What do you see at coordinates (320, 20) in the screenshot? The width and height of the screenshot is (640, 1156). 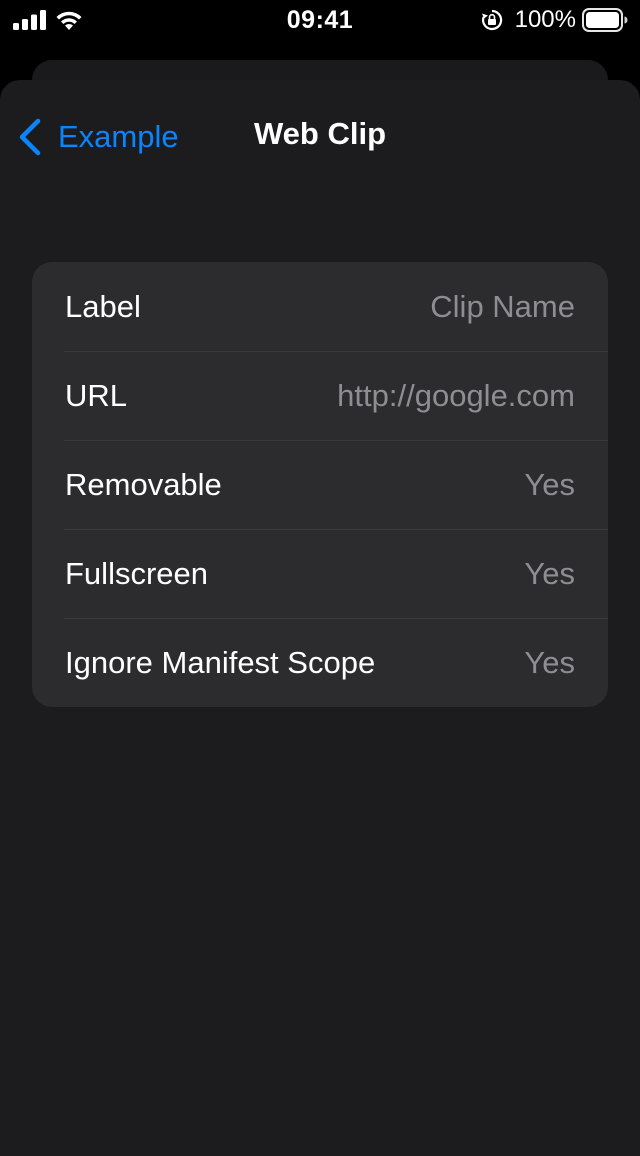 I see `status-bar: 09:41 100%` at bounding box center [320, 20].